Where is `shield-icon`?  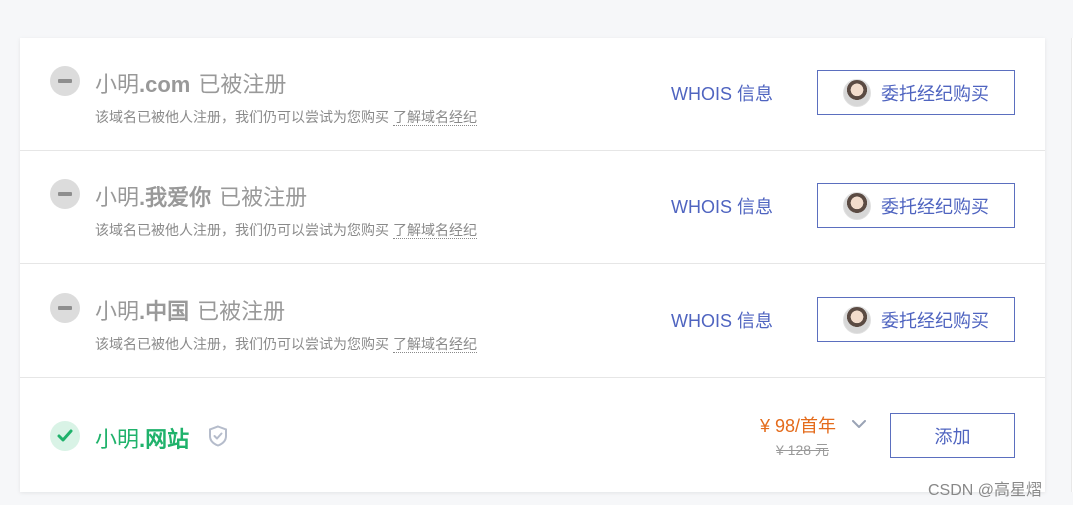
shield-icon is located at coordinates (218, 436).